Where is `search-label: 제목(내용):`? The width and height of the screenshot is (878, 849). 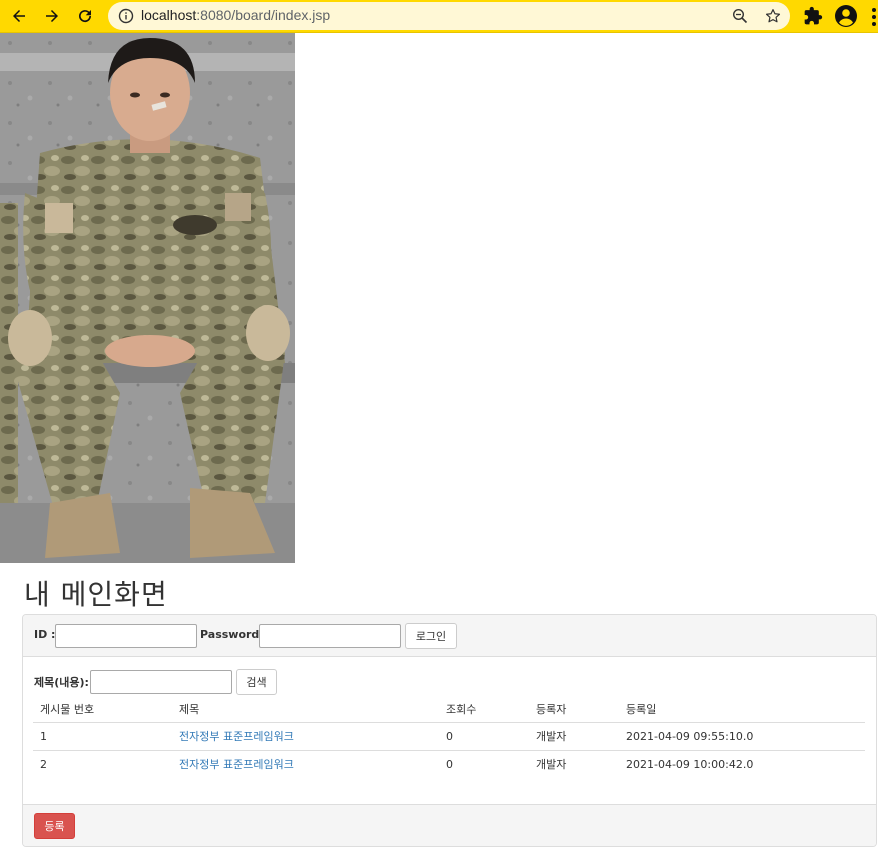
search-label: 제목(내용): is located at coordinates (61, 682).